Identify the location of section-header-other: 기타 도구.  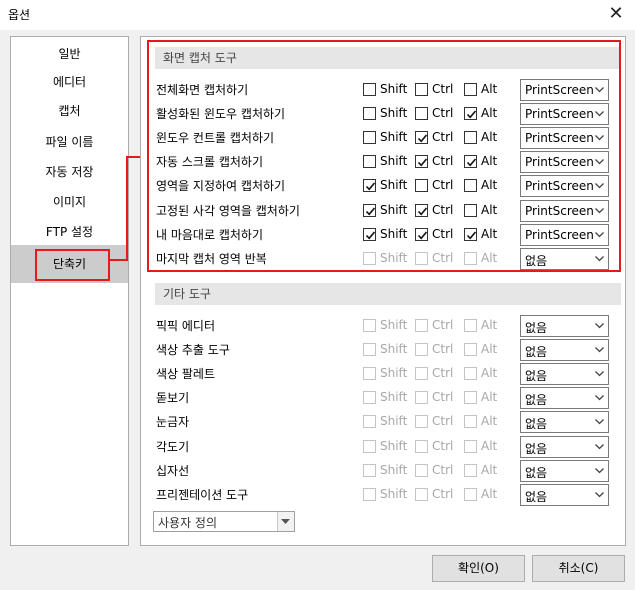
(388, 294).